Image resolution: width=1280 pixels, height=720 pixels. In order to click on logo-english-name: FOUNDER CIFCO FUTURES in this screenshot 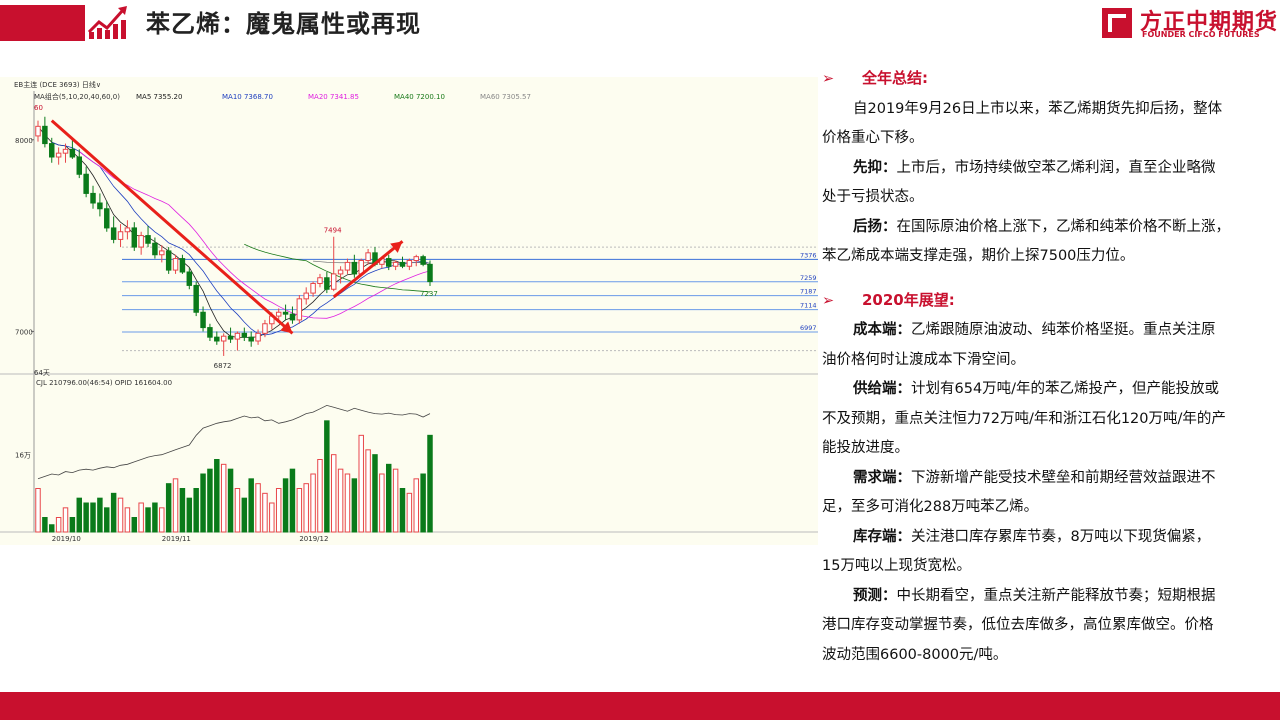, I will do `click(1201, 34)`.